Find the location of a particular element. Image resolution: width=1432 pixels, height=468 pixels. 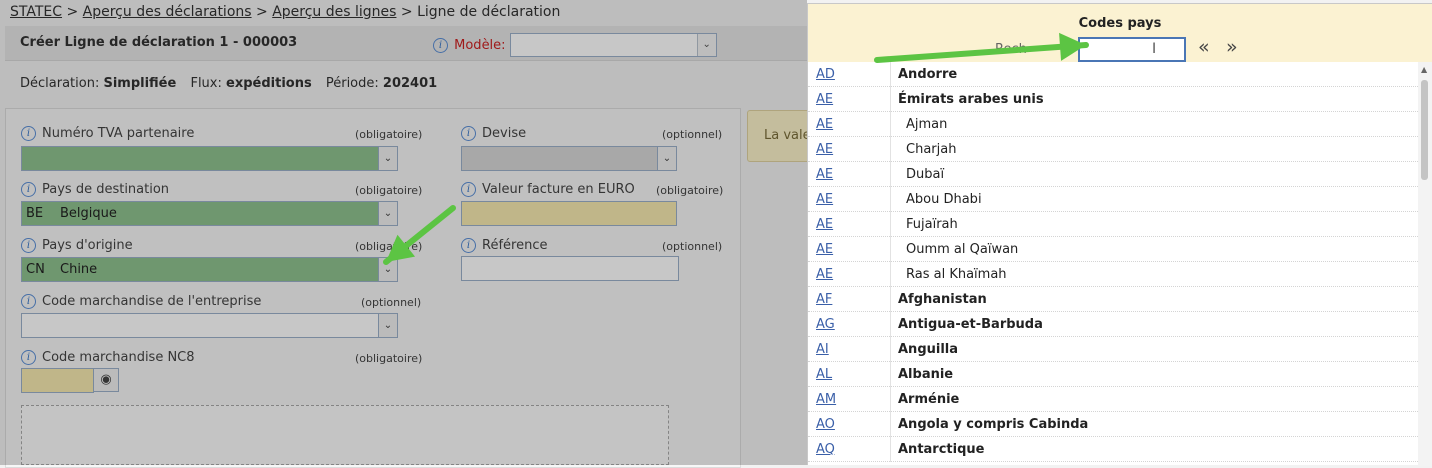

search-label: Rech is located at coordinates (1011, 49).